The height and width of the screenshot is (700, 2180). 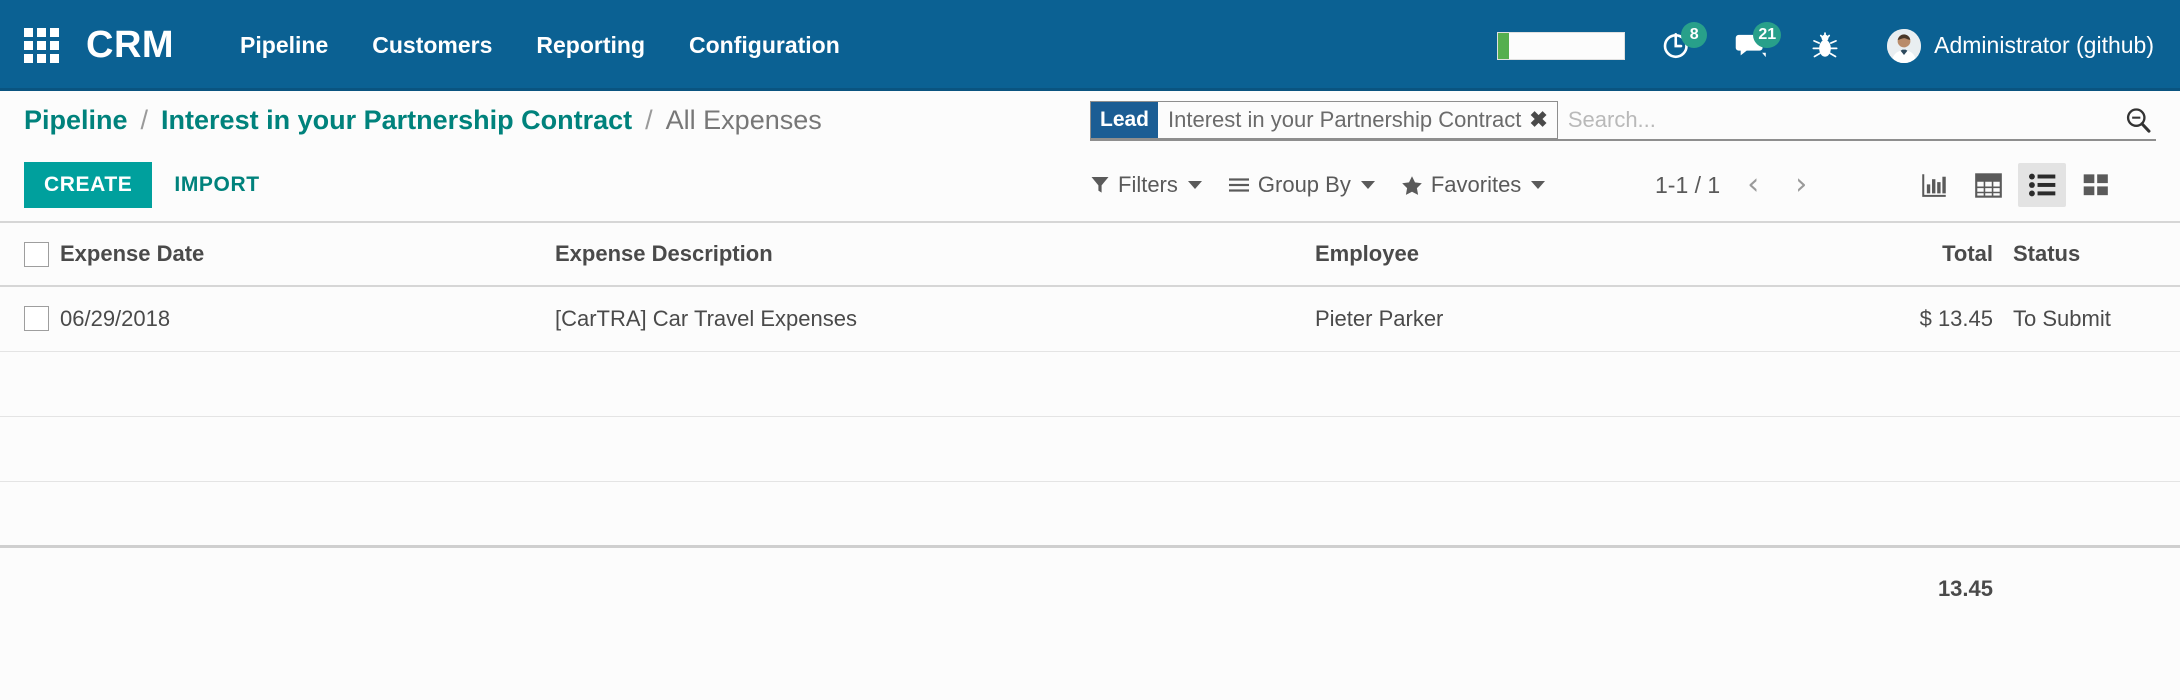 What do you see at coordinates (935, 254) in the screenshot?
I see `column-header-expense-description: Expense Description` at bounding box center [935, 254].